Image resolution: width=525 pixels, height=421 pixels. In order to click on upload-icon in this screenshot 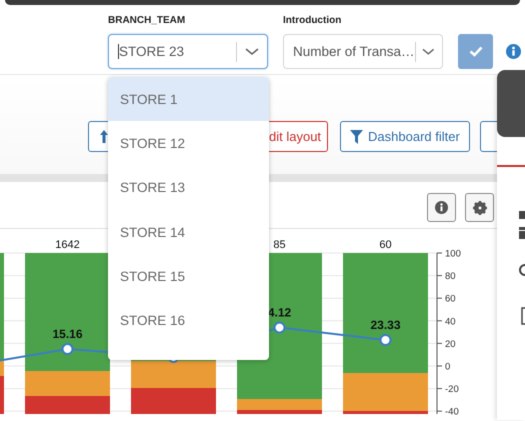, I will do `click(104, 136)`.